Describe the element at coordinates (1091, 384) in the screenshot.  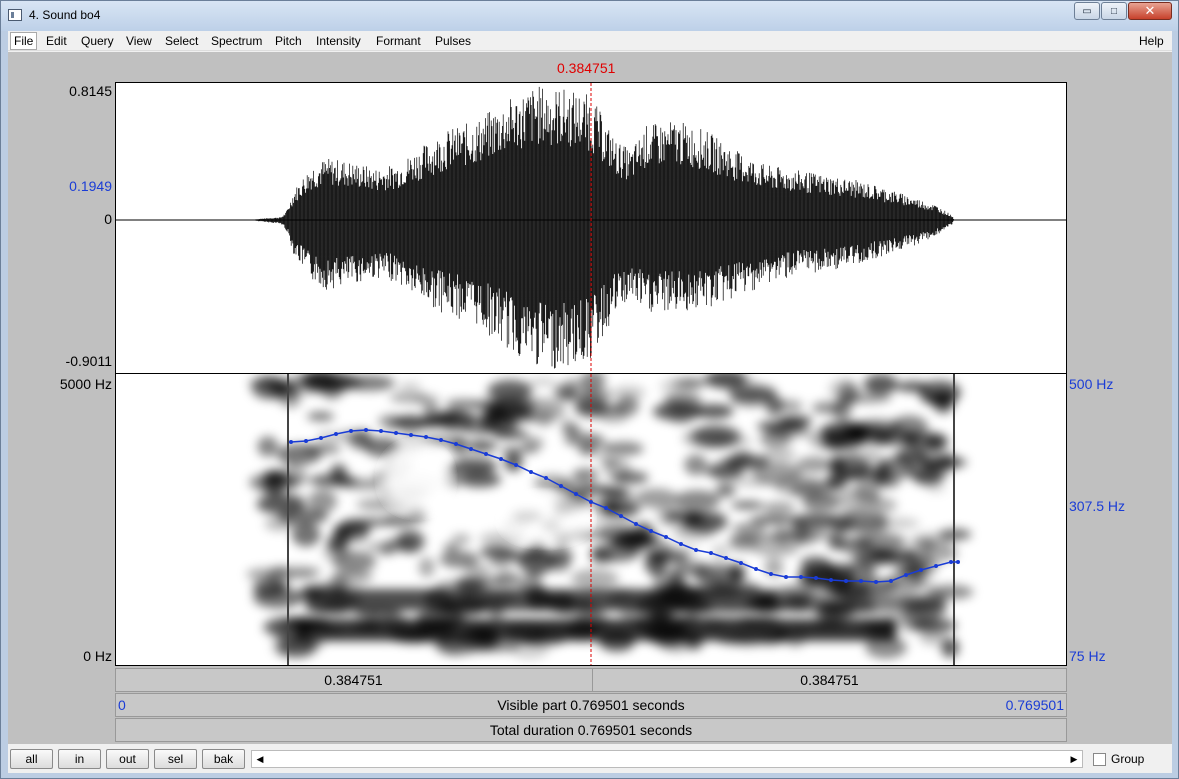
I see `pitch-top-label: 500 Hz` at that location.